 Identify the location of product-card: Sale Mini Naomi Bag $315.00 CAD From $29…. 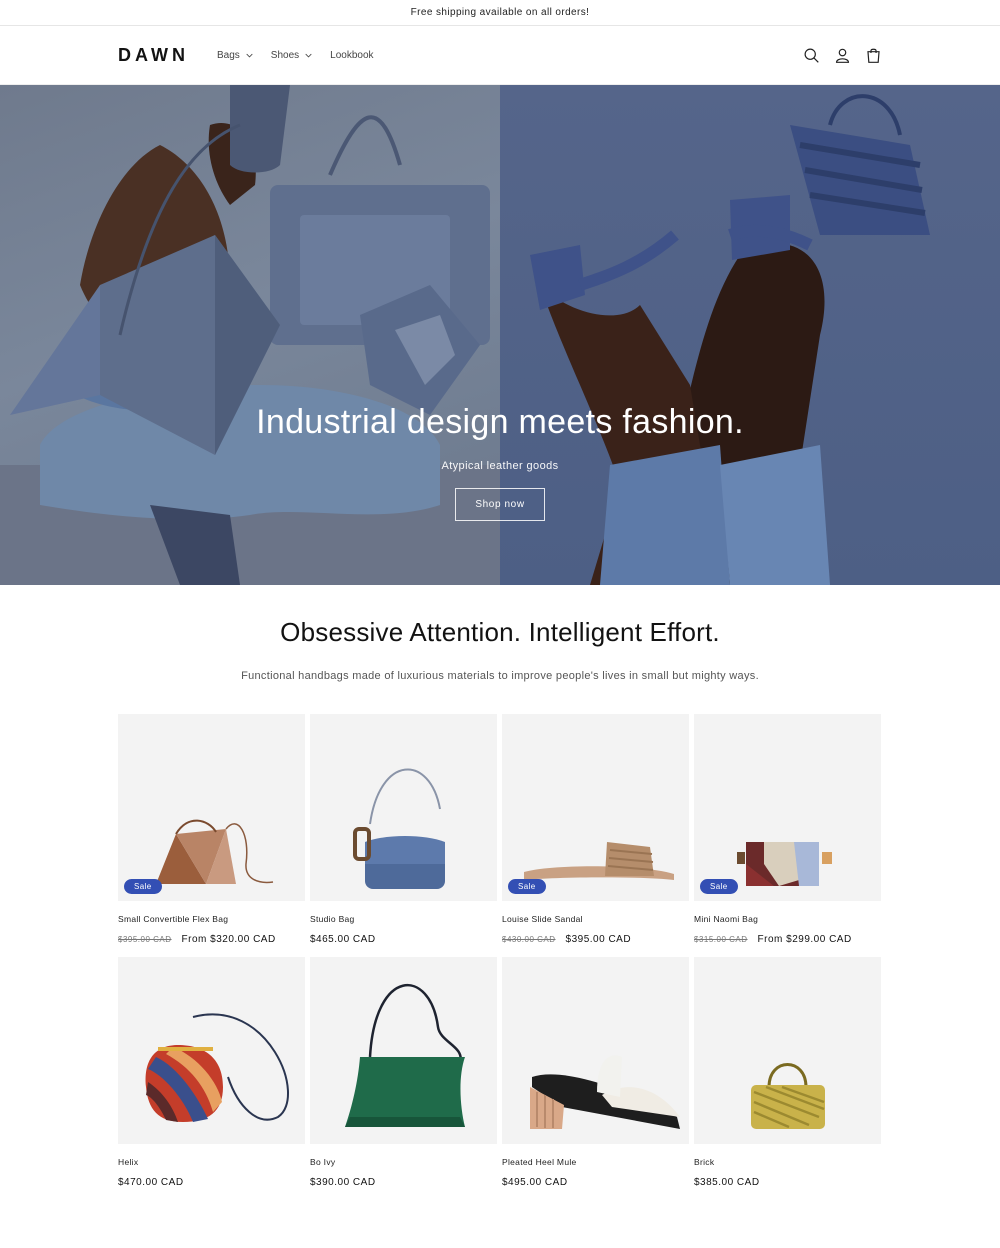
(787, 829).